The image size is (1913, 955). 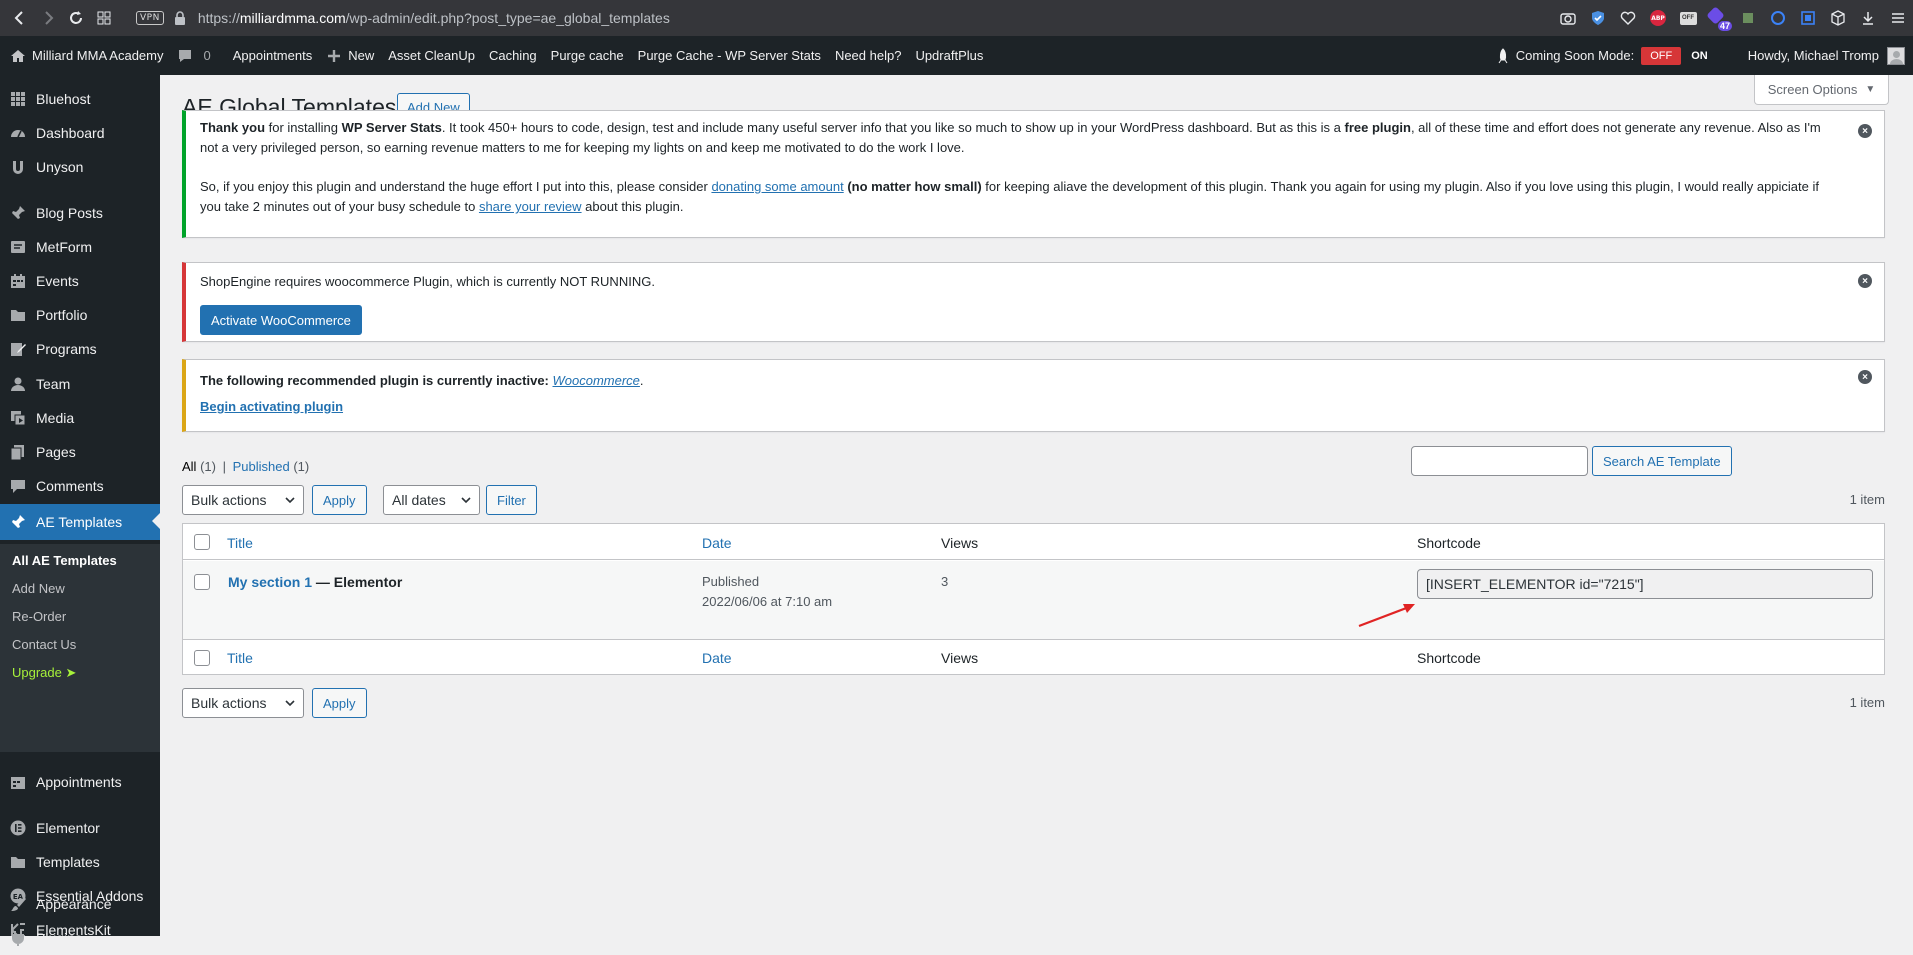 I want to click on submenu-add-new: Add New, so click(x=38, y=588).